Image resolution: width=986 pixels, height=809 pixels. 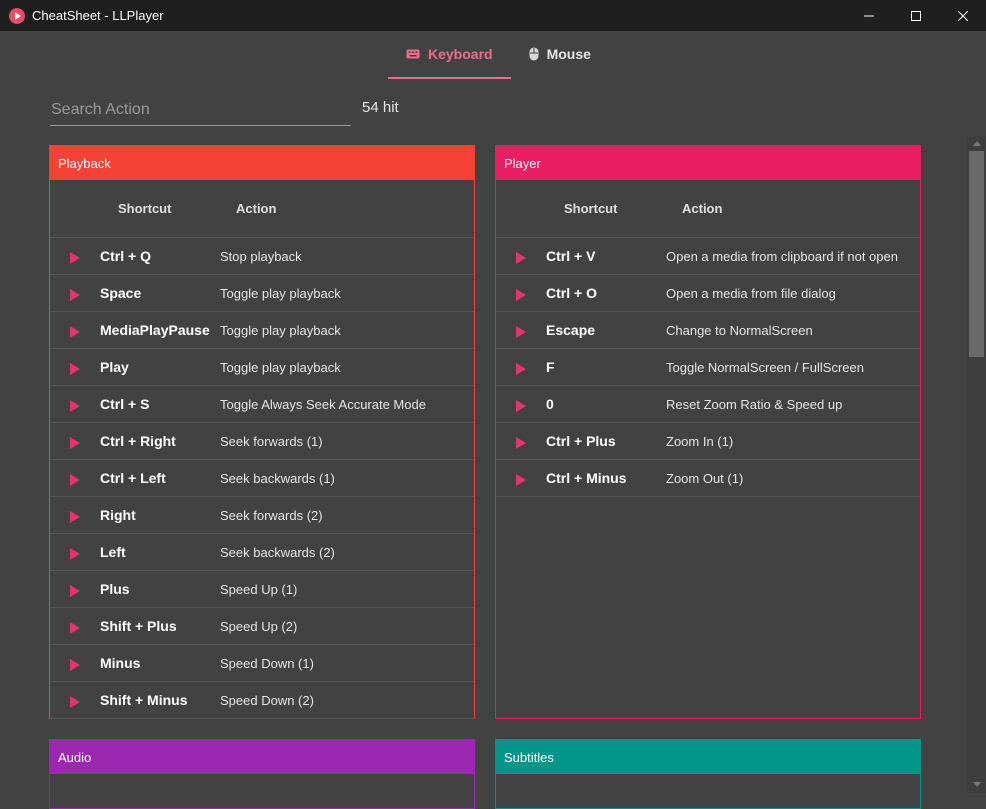 I want to click on shortcut-row: Plus Speed Up (1), so click(x=262, y=589).